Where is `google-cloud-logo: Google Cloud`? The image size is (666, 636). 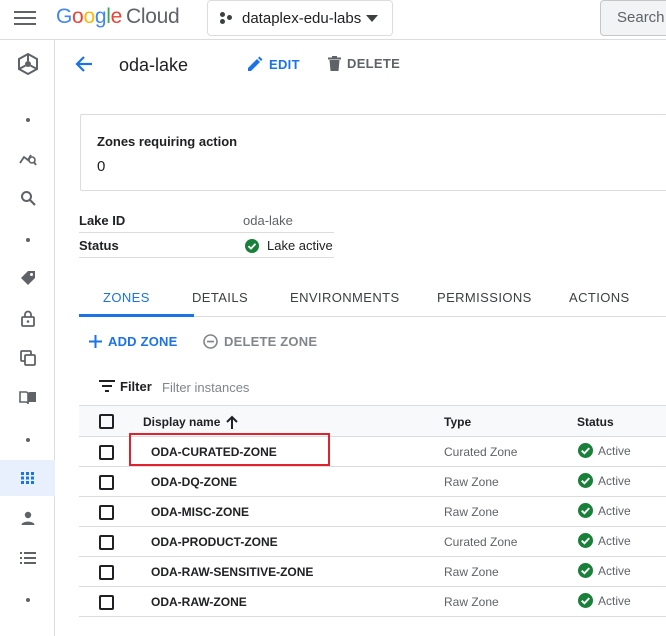 google-cloud-logo: Google Cloud is located at coordinates (118, 17).